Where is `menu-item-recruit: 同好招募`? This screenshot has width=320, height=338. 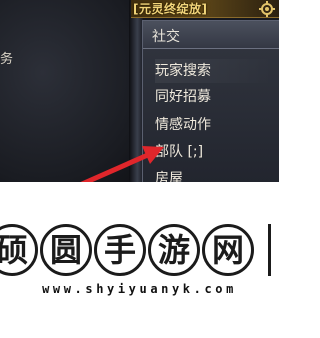
menu-item-recruit: 同好招募 is located at coordinates (214, 97).